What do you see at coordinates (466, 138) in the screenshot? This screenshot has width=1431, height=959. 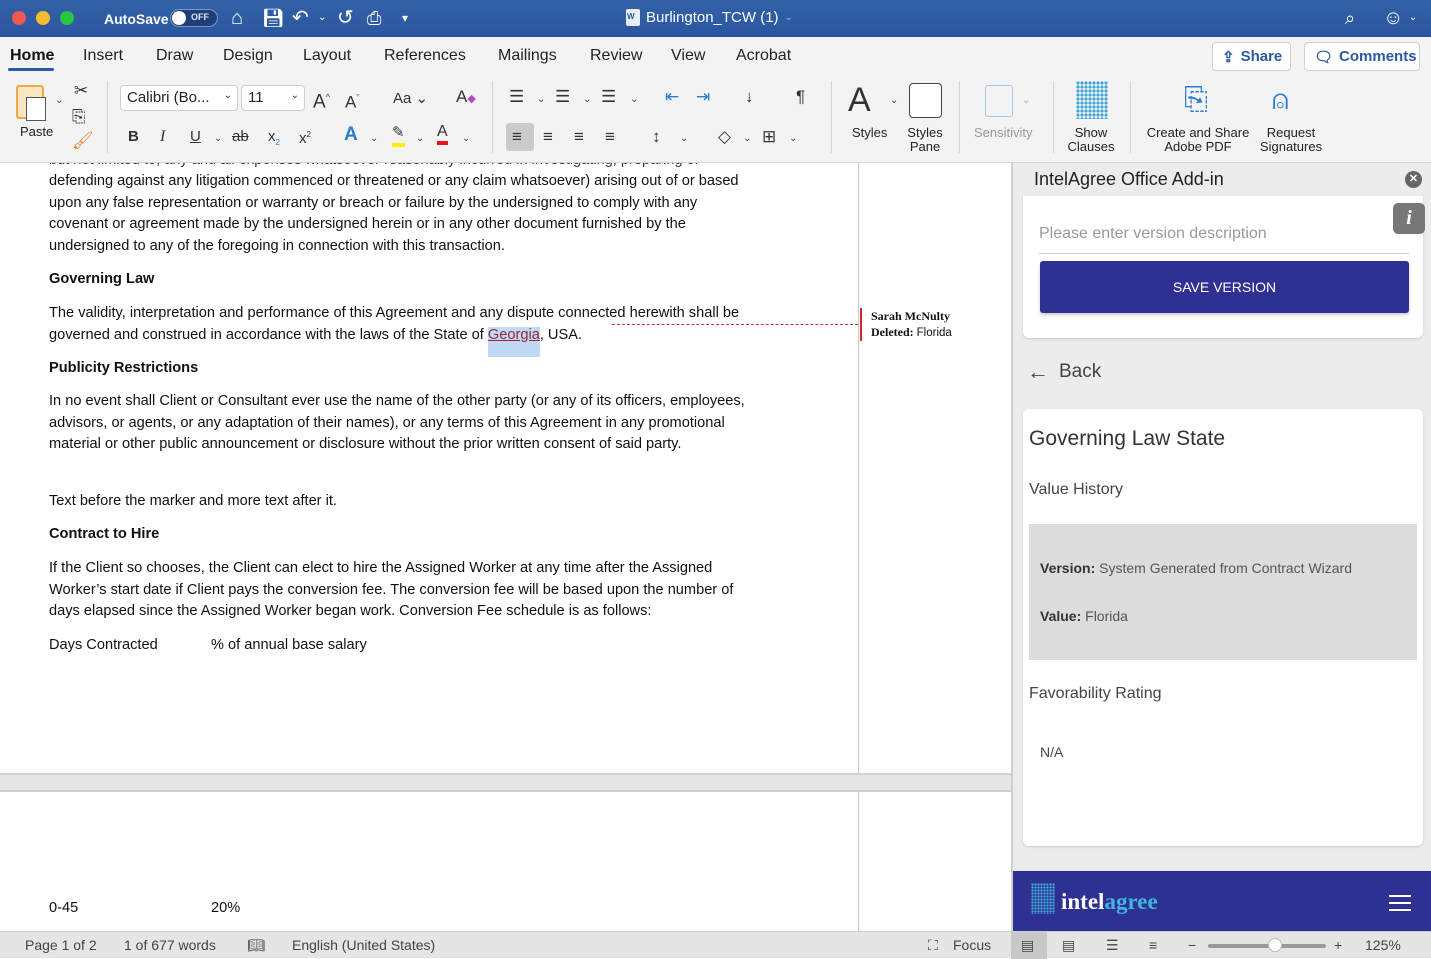 I see `font-color-dropdown-icon: ⌄` at bounding box center [466, 138].